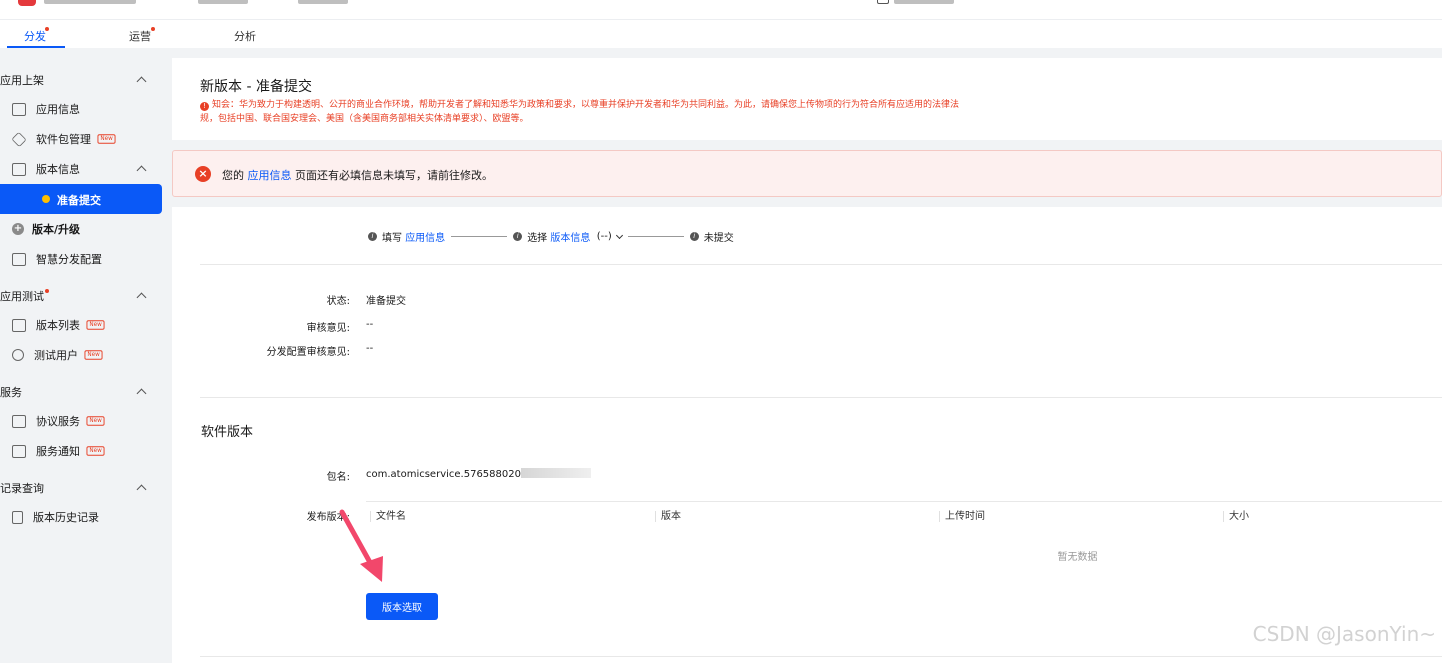 The width and height of the screenshot is (1442, 663). I want to click on tab-distribute: 分发, so click(35, 36).